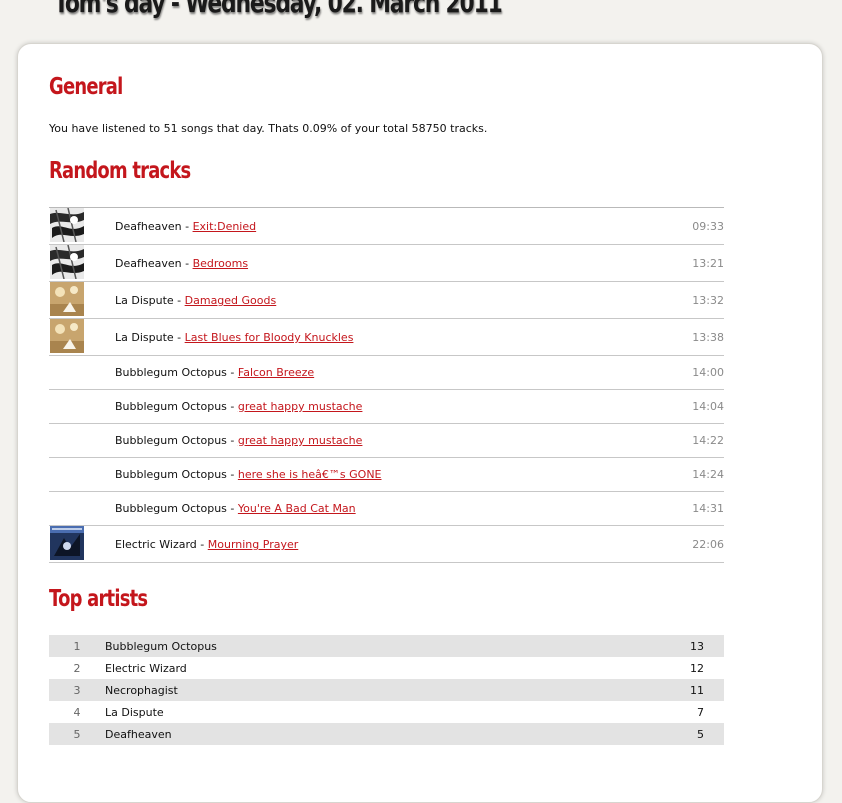 The height and width of the screenshot is (803, 842). What do you see at coordinates (269, 337) in the screenshot?
I see `track-title-link: Last Blues for Bloody Knuckles` at bounding box center [269, 337].